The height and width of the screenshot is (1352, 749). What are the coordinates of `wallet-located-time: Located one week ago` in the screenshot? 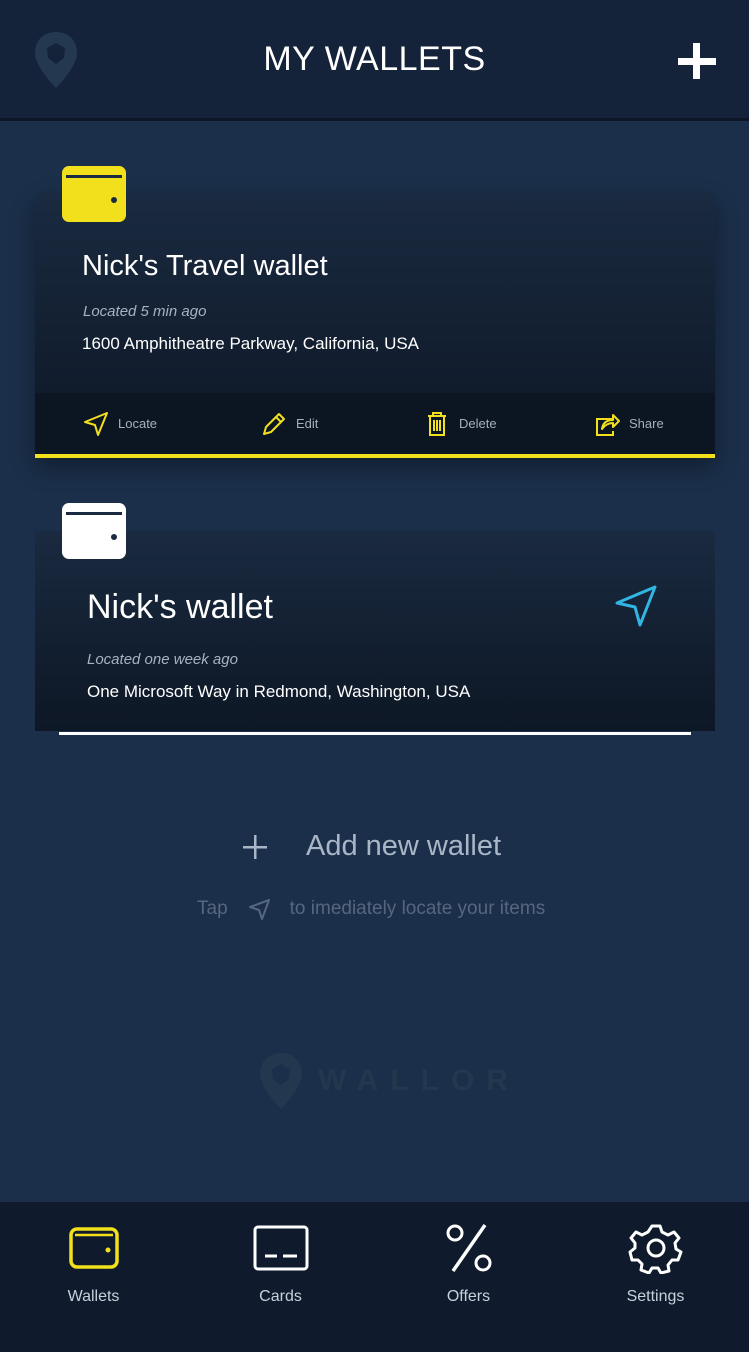 It's located at (162, 659).